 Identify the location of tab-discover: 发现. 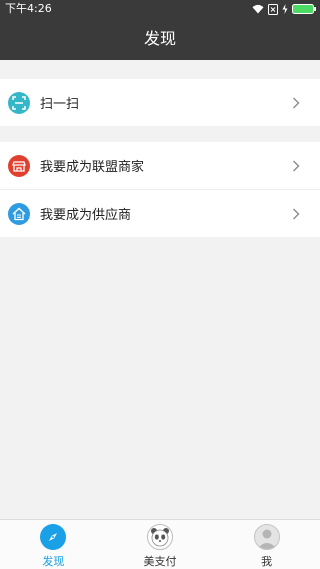
(53, 544).